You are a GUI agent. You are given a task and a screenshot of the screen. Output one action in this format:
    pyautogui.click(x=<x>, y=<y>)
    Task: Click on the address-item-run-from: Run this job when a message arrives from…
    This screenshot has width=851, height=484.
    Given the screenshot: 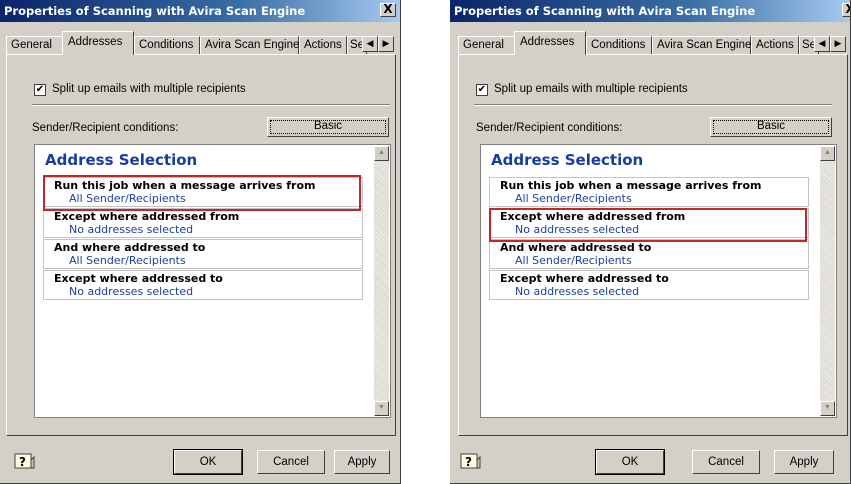 What is the action you would take?
    pyautogui.click(x=649, y=192)
    